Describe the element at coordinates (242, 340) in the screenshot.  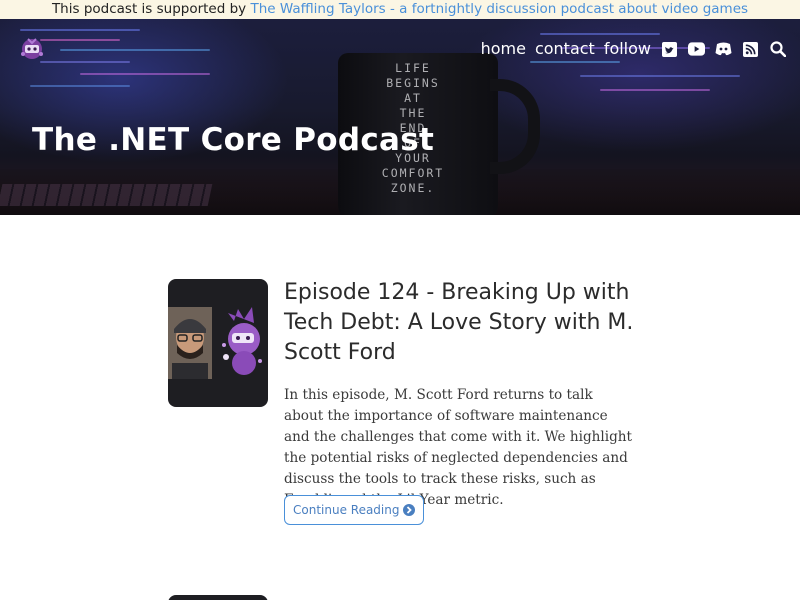
I see `podcast-mascot` at that location.